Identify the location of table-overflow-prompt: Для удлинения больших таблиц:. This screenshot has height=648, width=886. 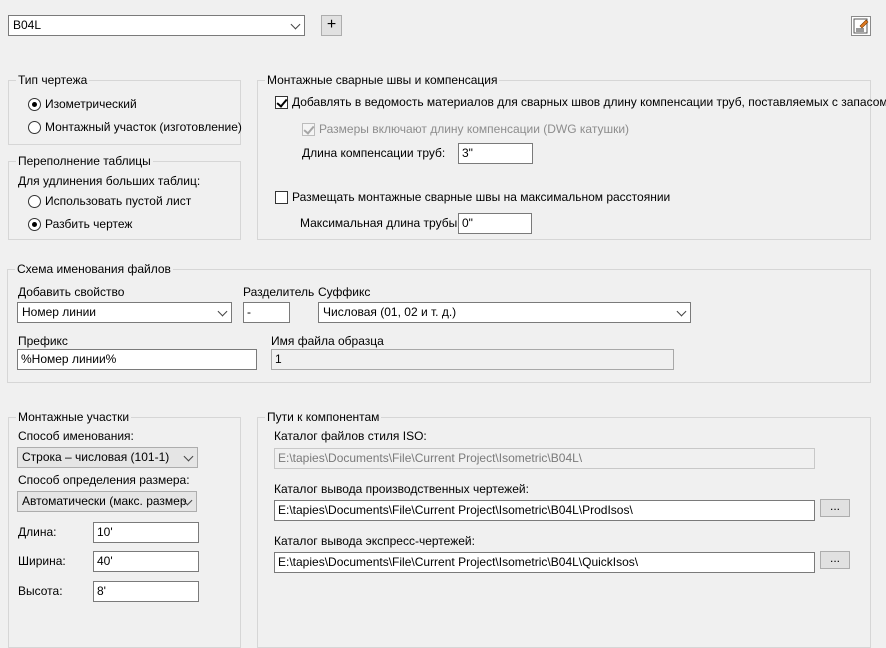
(109, 181).